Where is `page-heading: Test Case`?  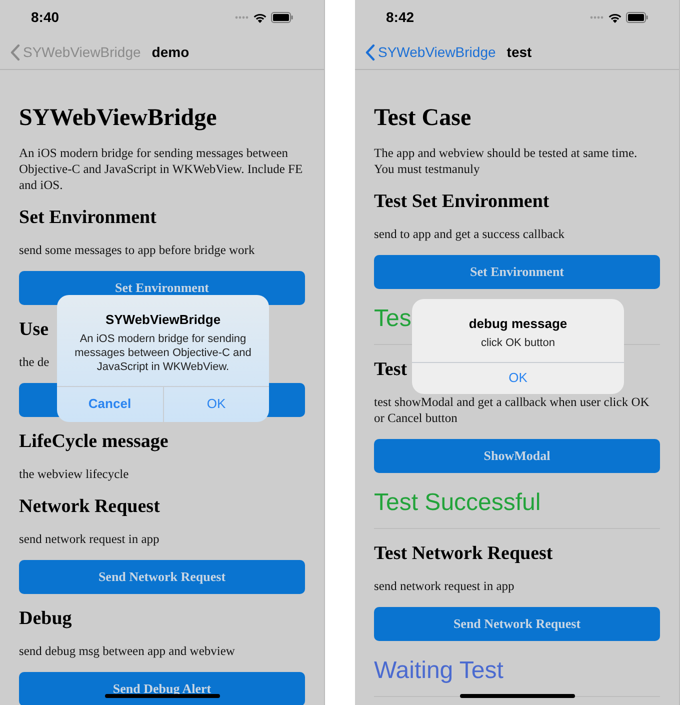 page-heading: Test Case is located at coordinates (423, 118).